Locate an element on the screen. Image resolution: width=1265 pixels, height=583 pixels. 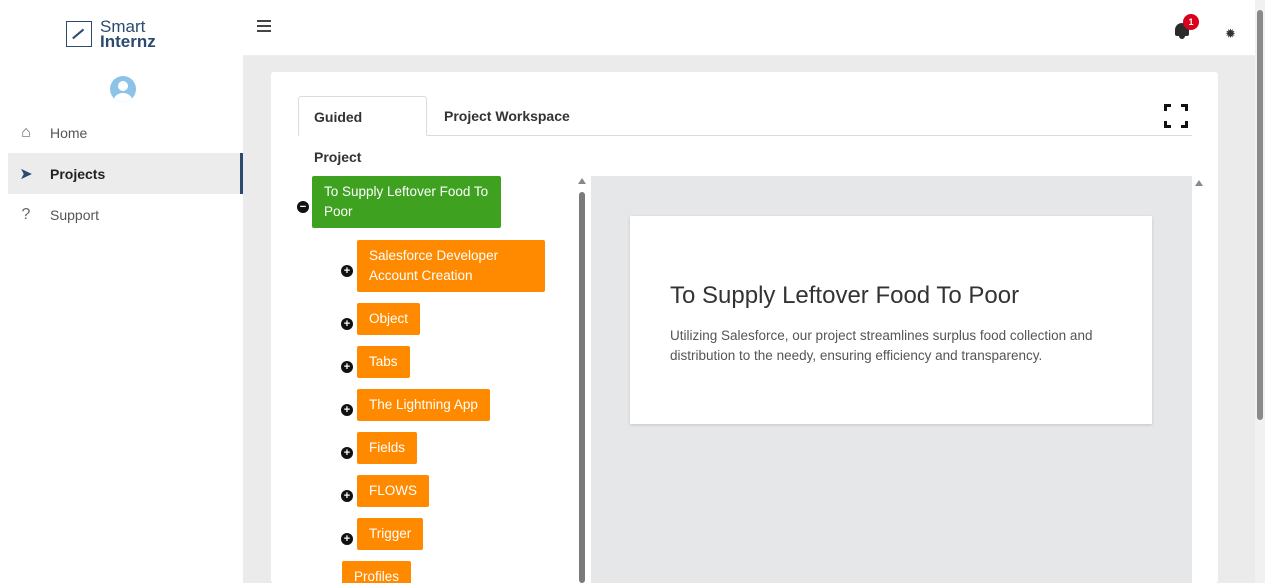
tree-node-child: The Lightning App is located at coordinates (423, 405).